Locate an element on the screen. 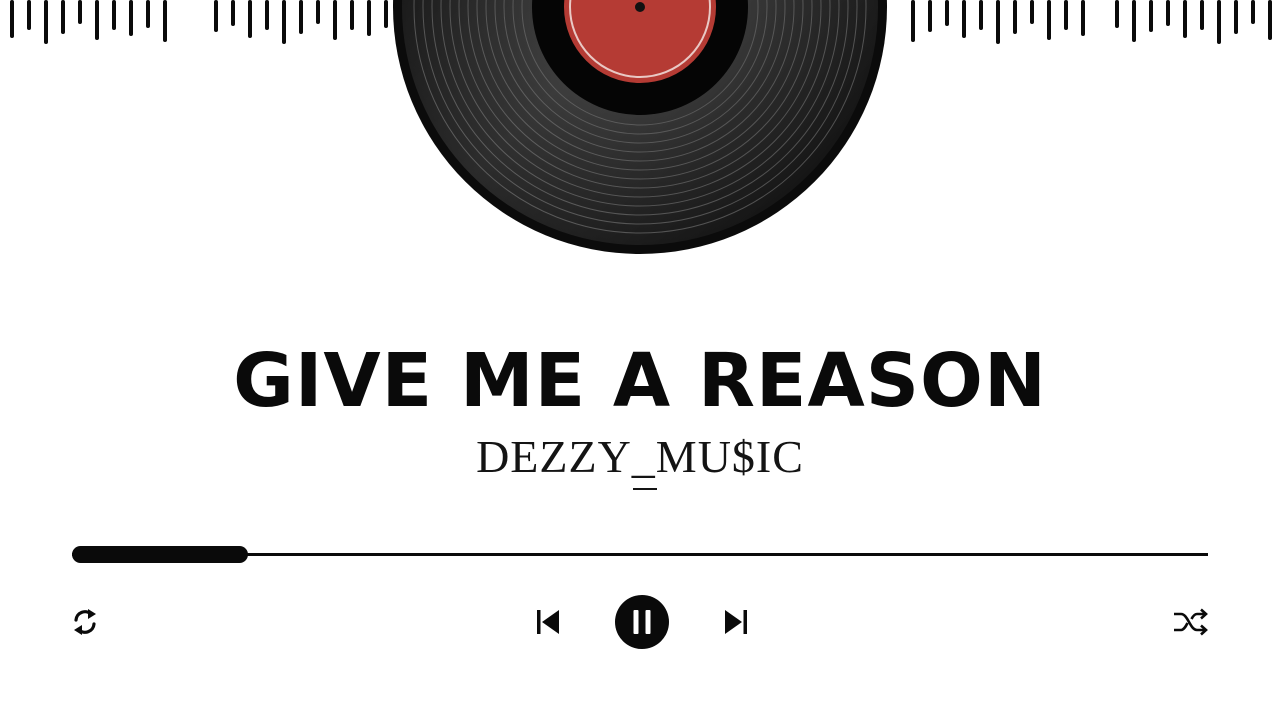 This screenshot has height=720, width=1280. previous-track-button is located at coordinates (548, 622).